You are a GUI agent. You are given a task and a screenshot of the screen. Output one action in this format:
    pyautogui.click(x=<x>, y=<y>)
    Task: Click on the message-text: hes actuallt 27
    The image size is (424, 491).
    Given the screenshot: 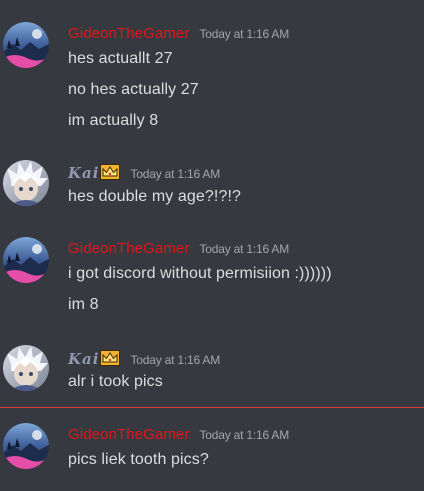 What is the action you would take?
    pyautogui.click(x=120, y=58)
    